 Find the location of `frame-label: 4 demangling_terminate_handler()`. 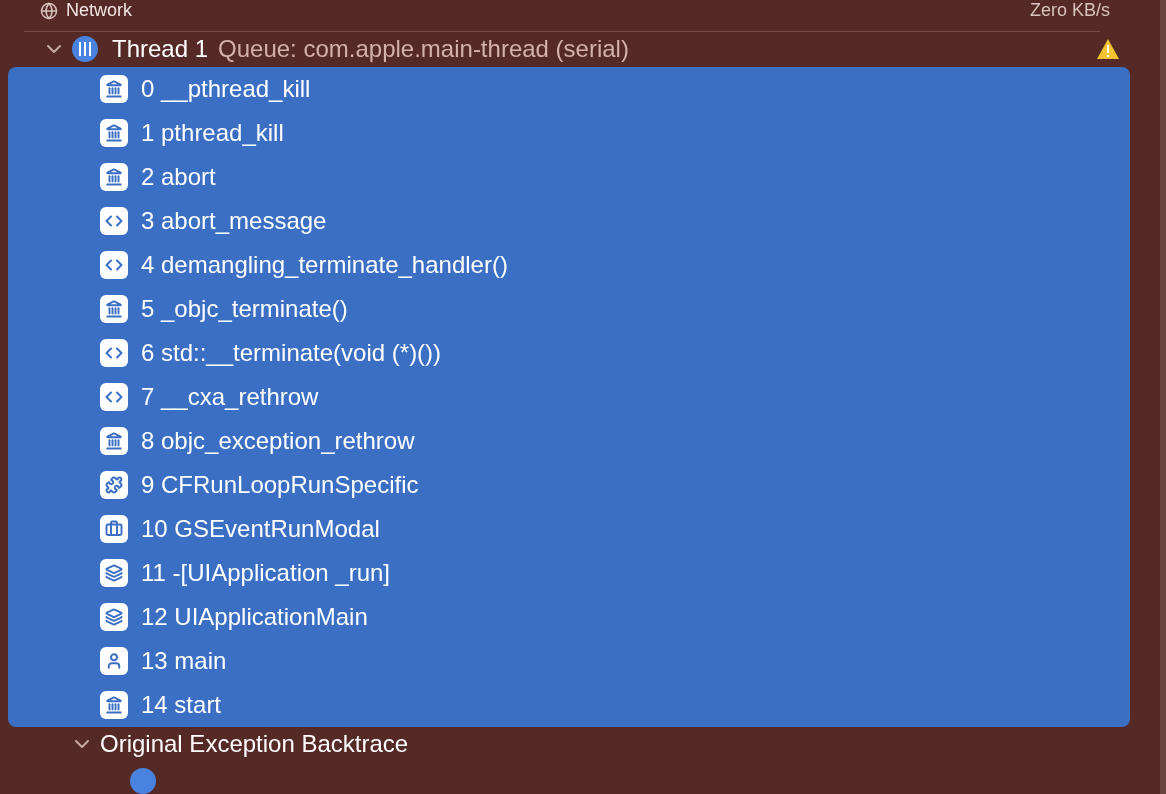

frame-label: 4 demangling_terminate_handler() is located at coordinates (324, 264).